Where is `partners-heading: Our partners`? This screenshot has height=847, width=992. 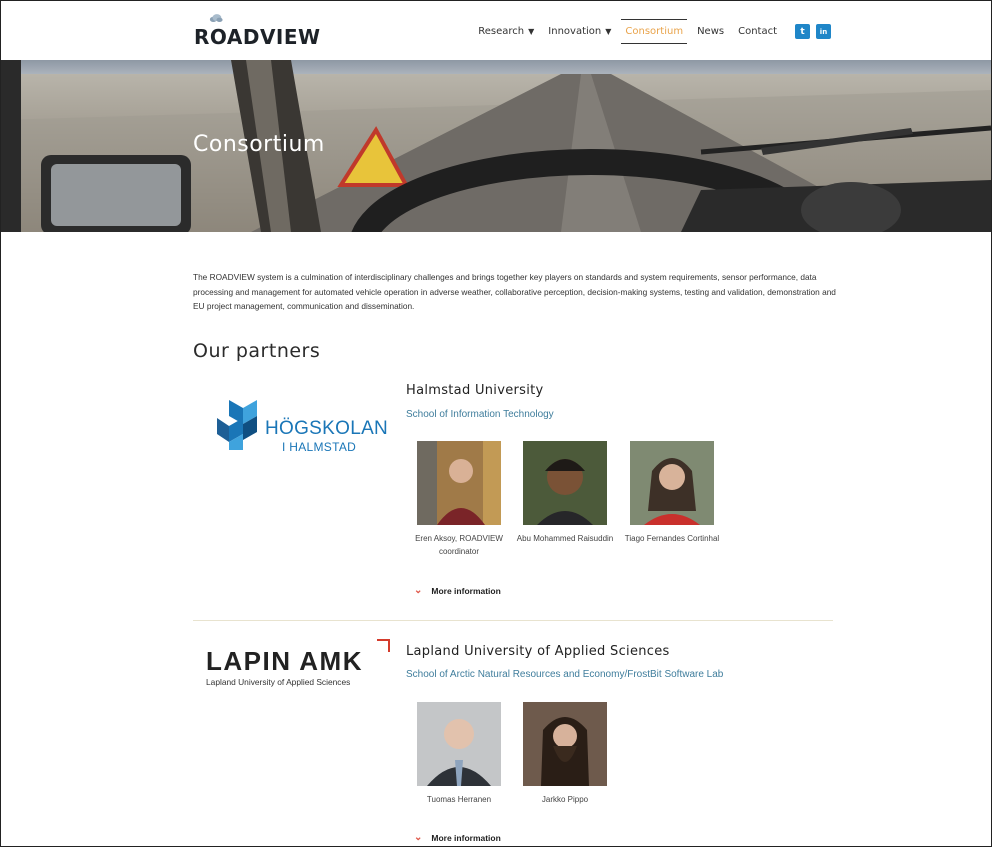
partners-heading: Our partners is located at coordinates (257, 351).